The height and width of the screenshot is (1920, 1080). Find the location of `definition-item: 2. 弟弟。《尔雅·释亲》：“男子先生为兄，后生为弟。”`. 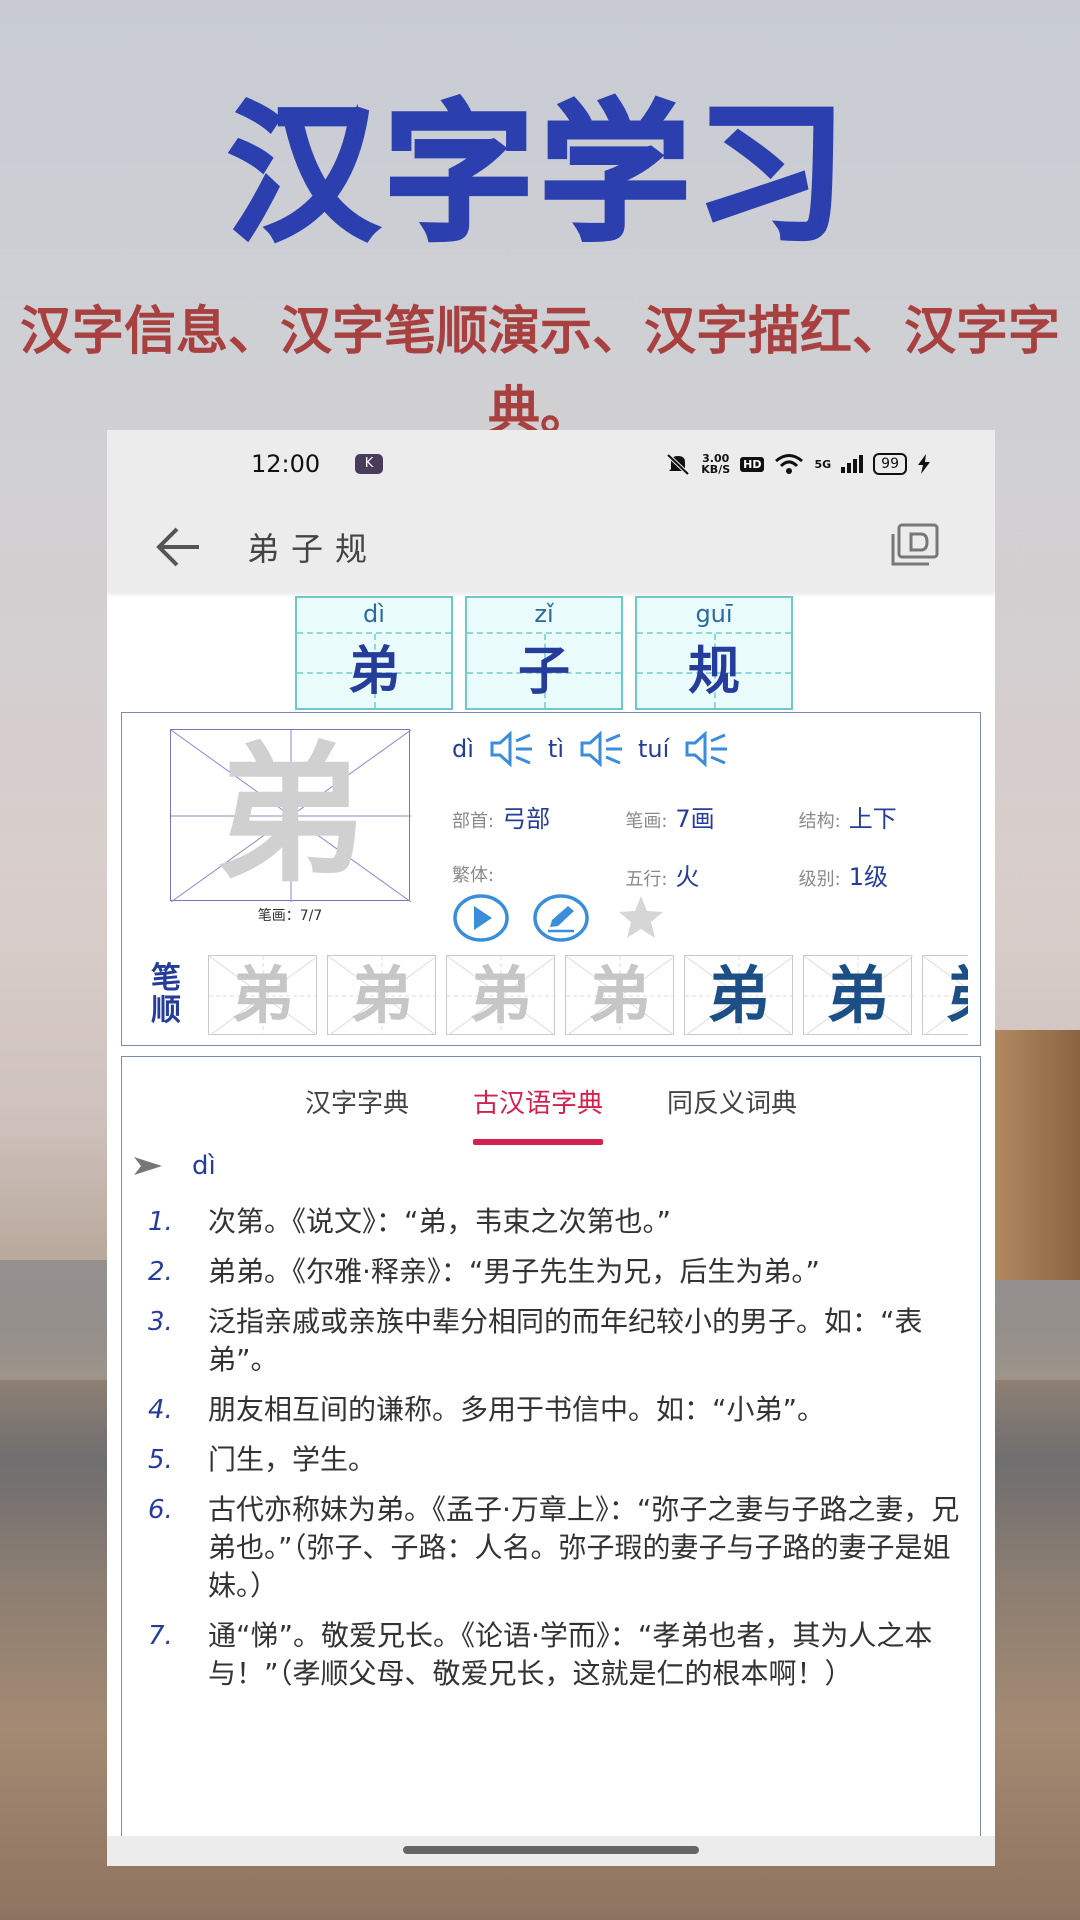

definition-item: 2. 弟弟。《尔雅·释亲》：“男子先生为兄，后生为弟。” is located at coordinates (558, 1272).